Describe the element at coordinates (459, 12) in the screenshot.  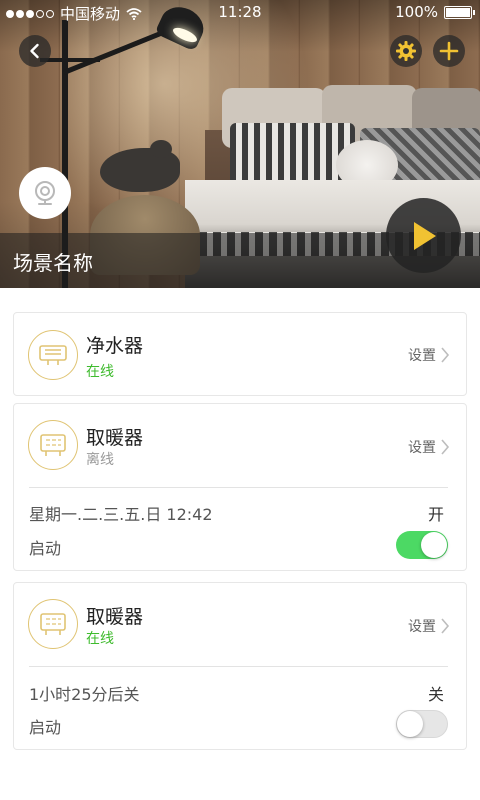
I see `battery-icon` at that location.